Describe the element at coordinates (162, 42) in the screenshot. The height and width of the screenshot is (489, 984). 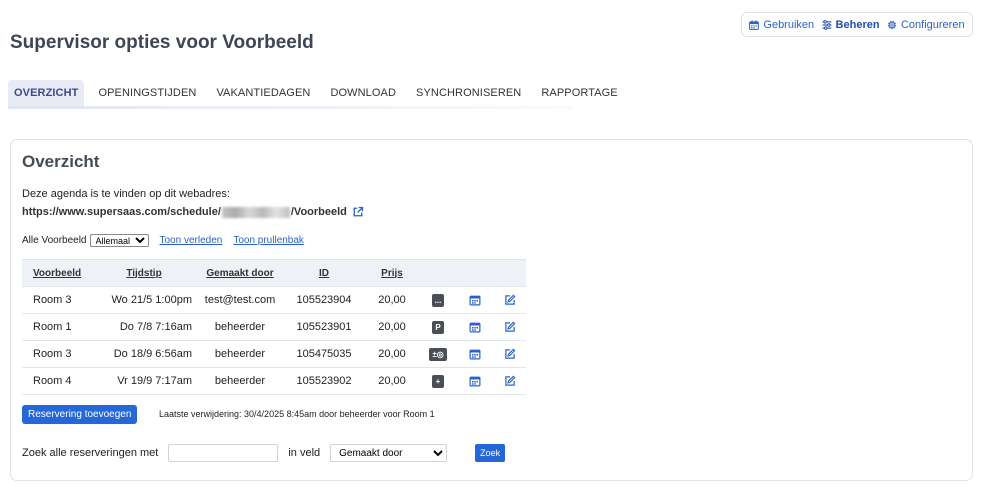
I see `page-title: Supervisor opties voor Voorbeeld` at that location.